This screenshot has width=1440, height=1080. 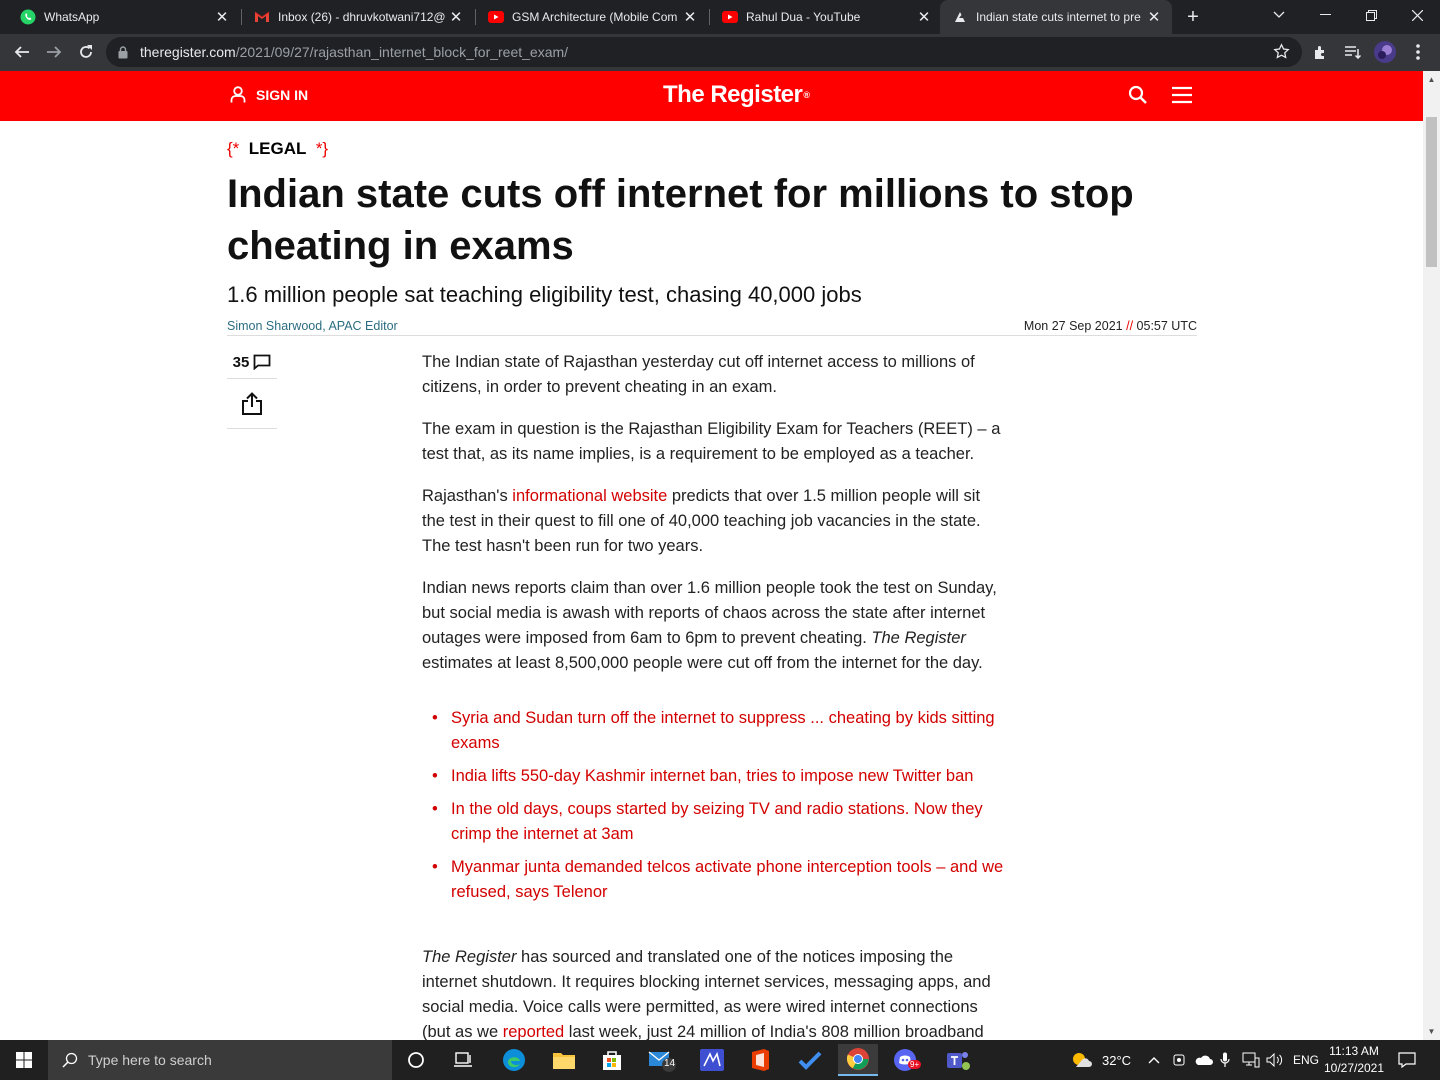 I want to click on teams-icon, so click(x=958, y=1060).